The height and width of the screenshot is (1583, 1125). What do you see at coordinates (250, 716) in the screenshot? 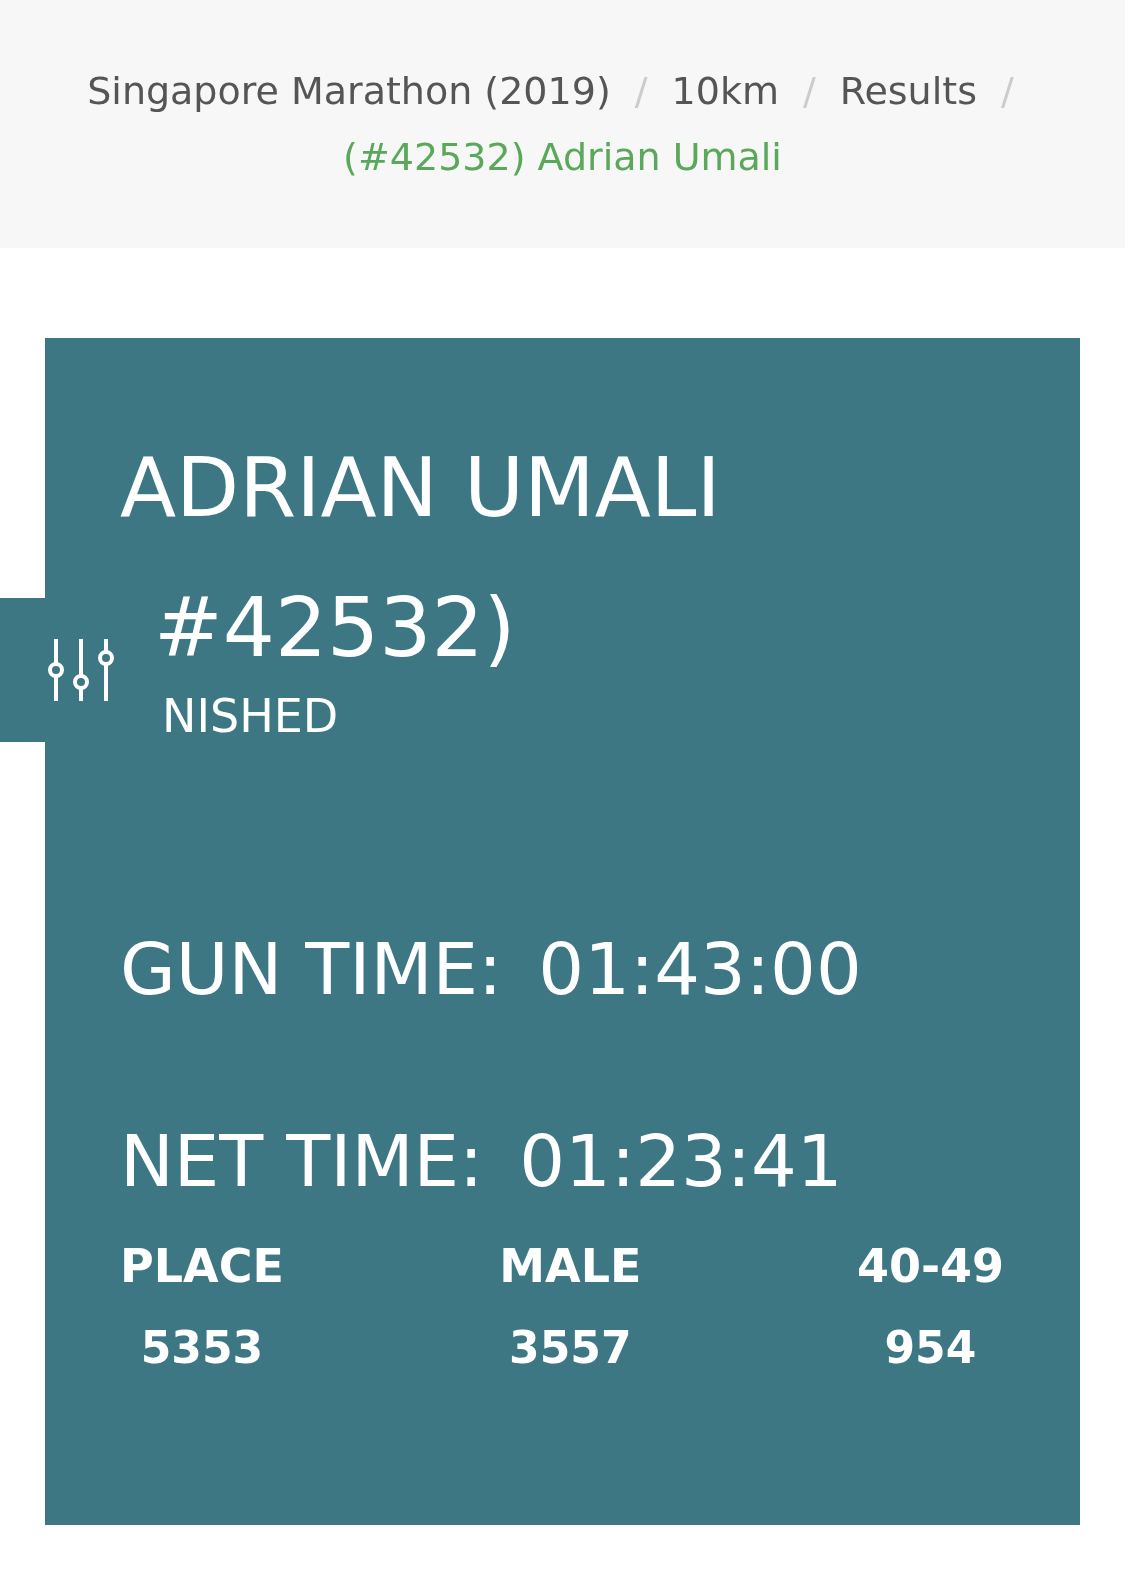
I see `finish-status: NISHED` at bounding box center [250, 716].